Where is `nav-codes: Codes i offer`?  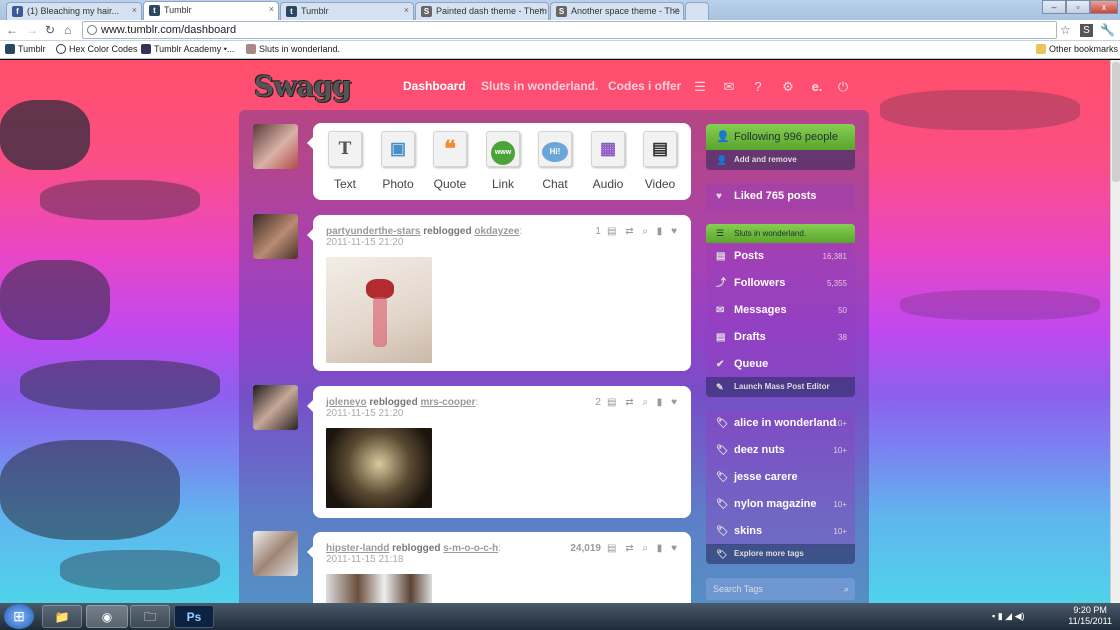
nav-codes: Codes i offer is located at coordinates (644, 86).